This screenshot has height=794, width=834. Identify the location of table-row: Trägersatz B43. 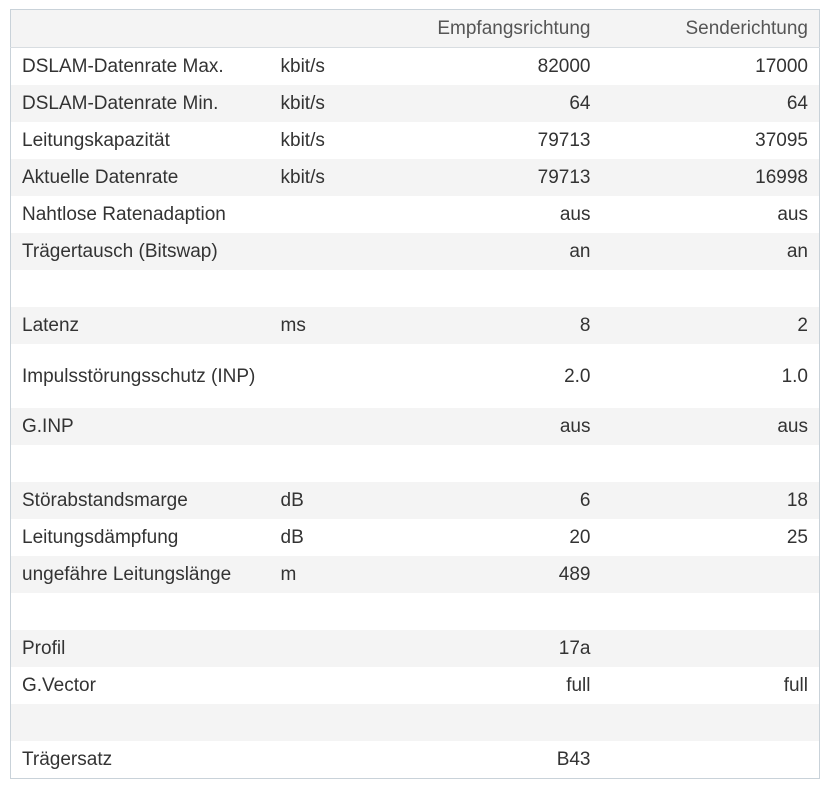
(415, 760).